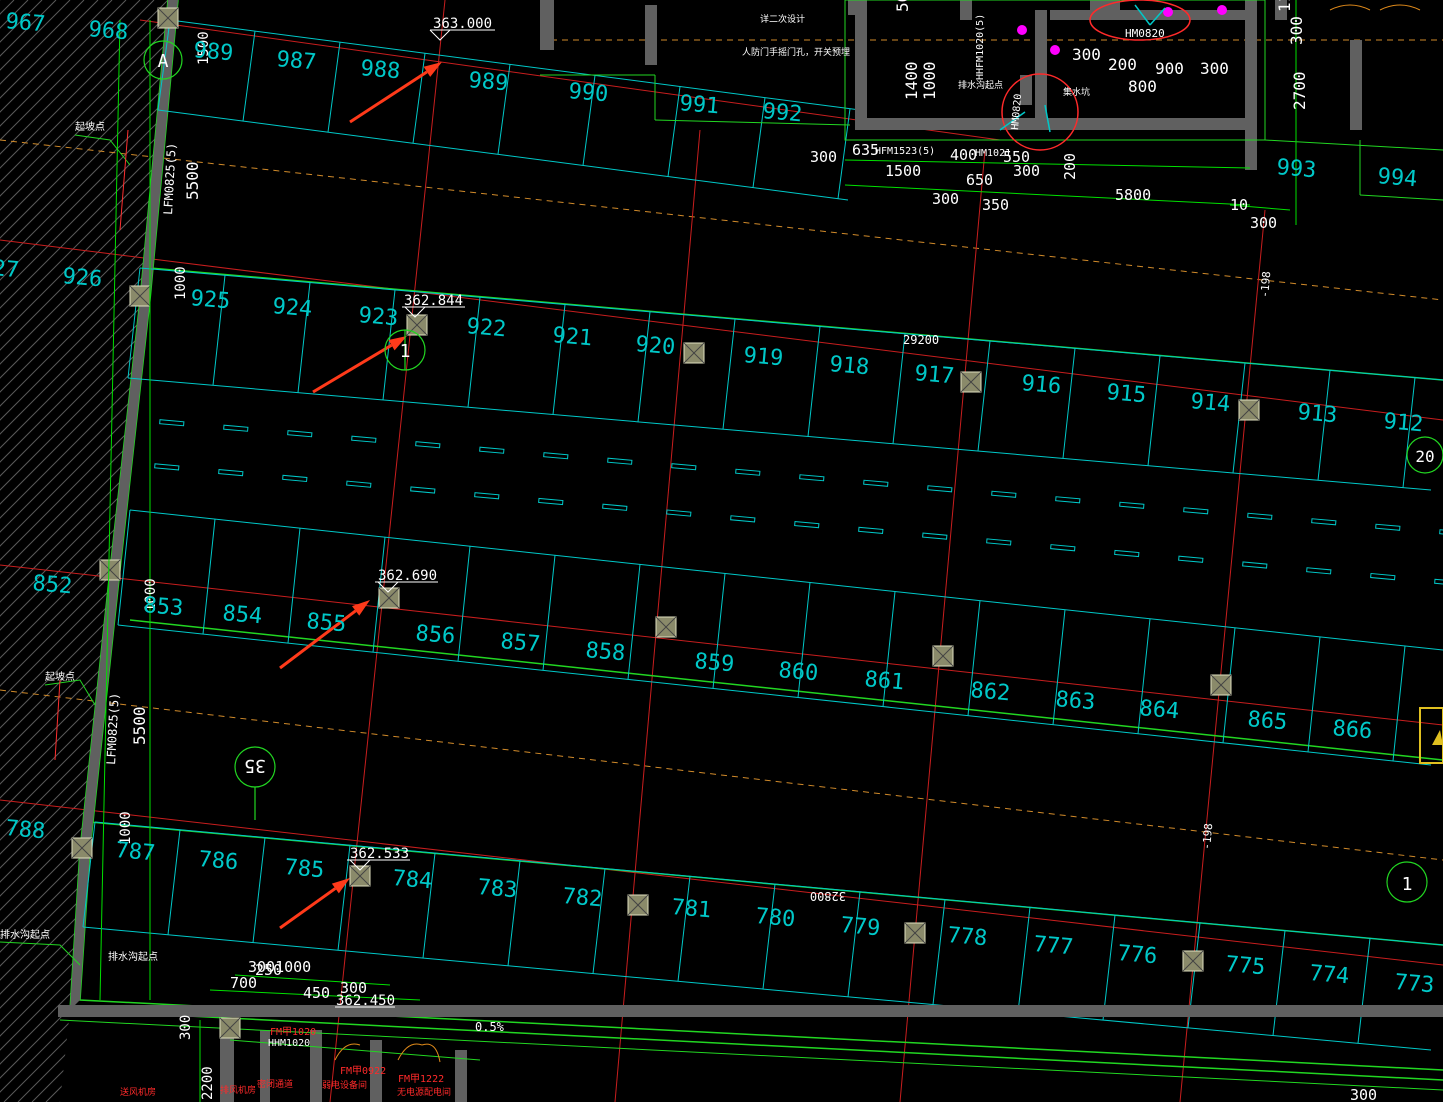 Image resolution: width=1443 pixels, height=1102 pixels. Describe the element at coordinates (210, 300) in the screenshot. I see `stall-925: 925` at that location.